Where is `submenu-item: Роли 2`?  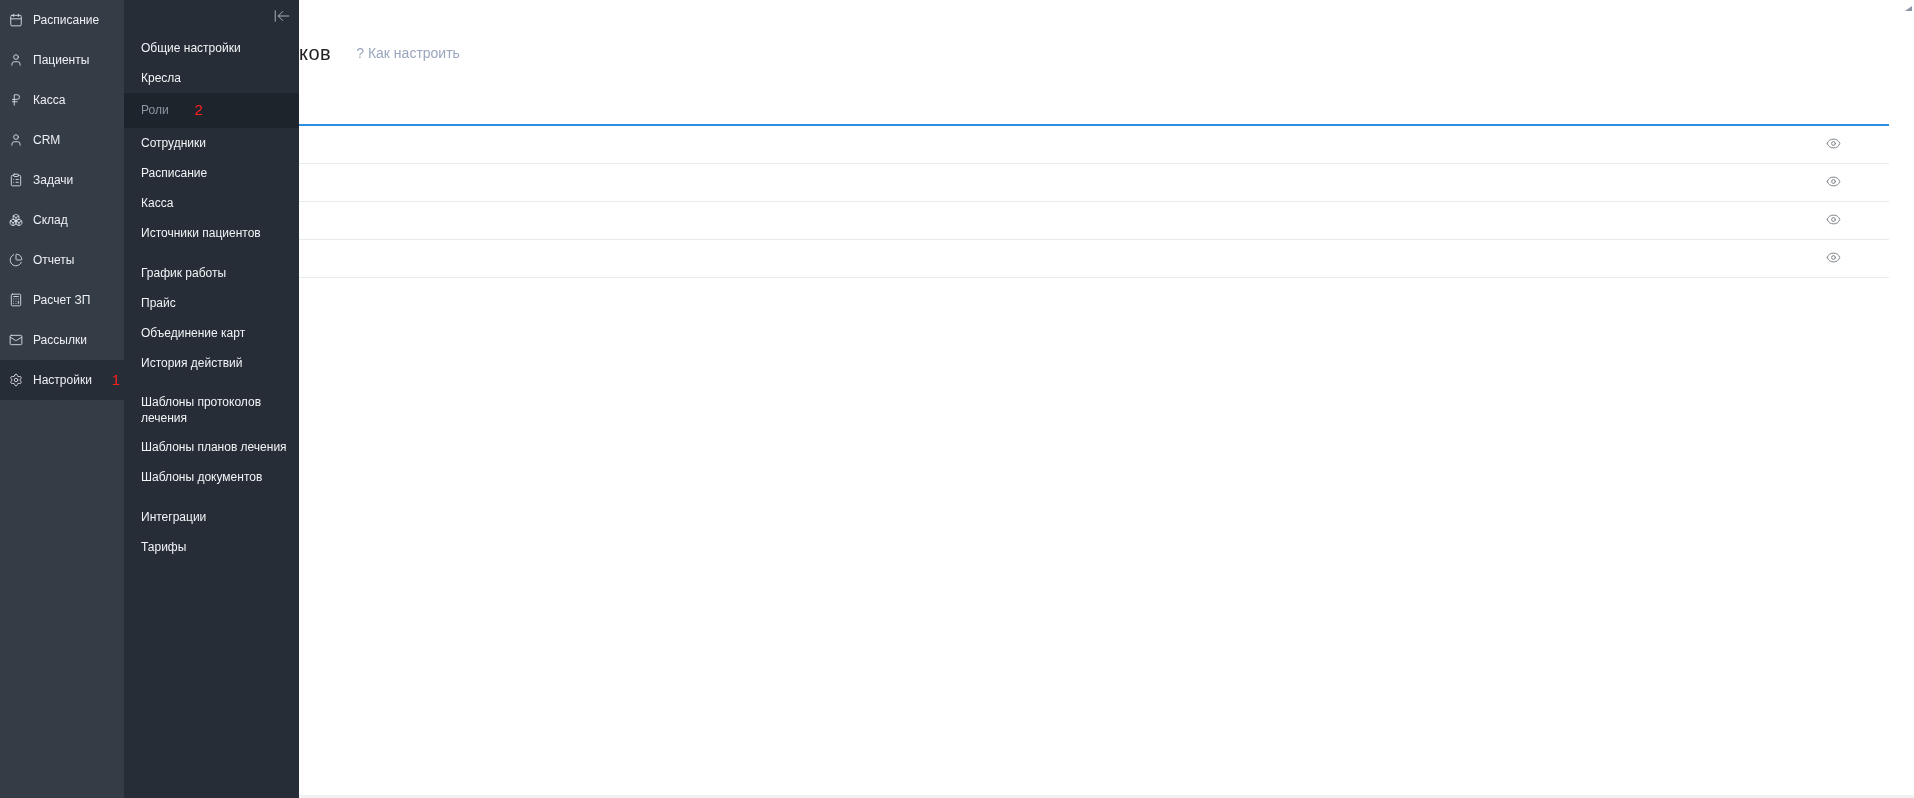 submenu-item: Роли 2 is located at coordinates (211, 110).